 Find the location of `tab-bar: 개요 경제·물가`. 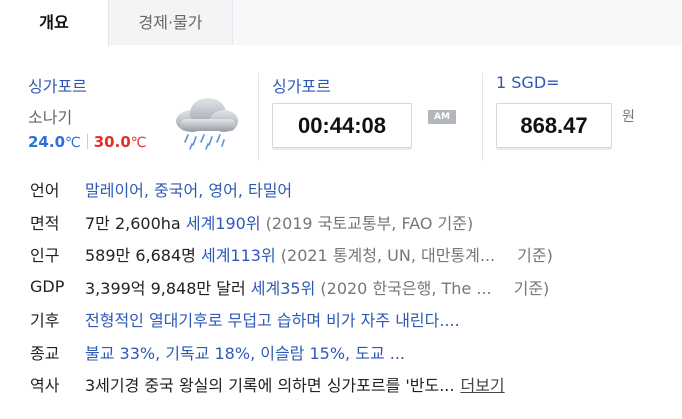

tab-bar: 개요 경제·물가 is located at coordinates (341, 23).